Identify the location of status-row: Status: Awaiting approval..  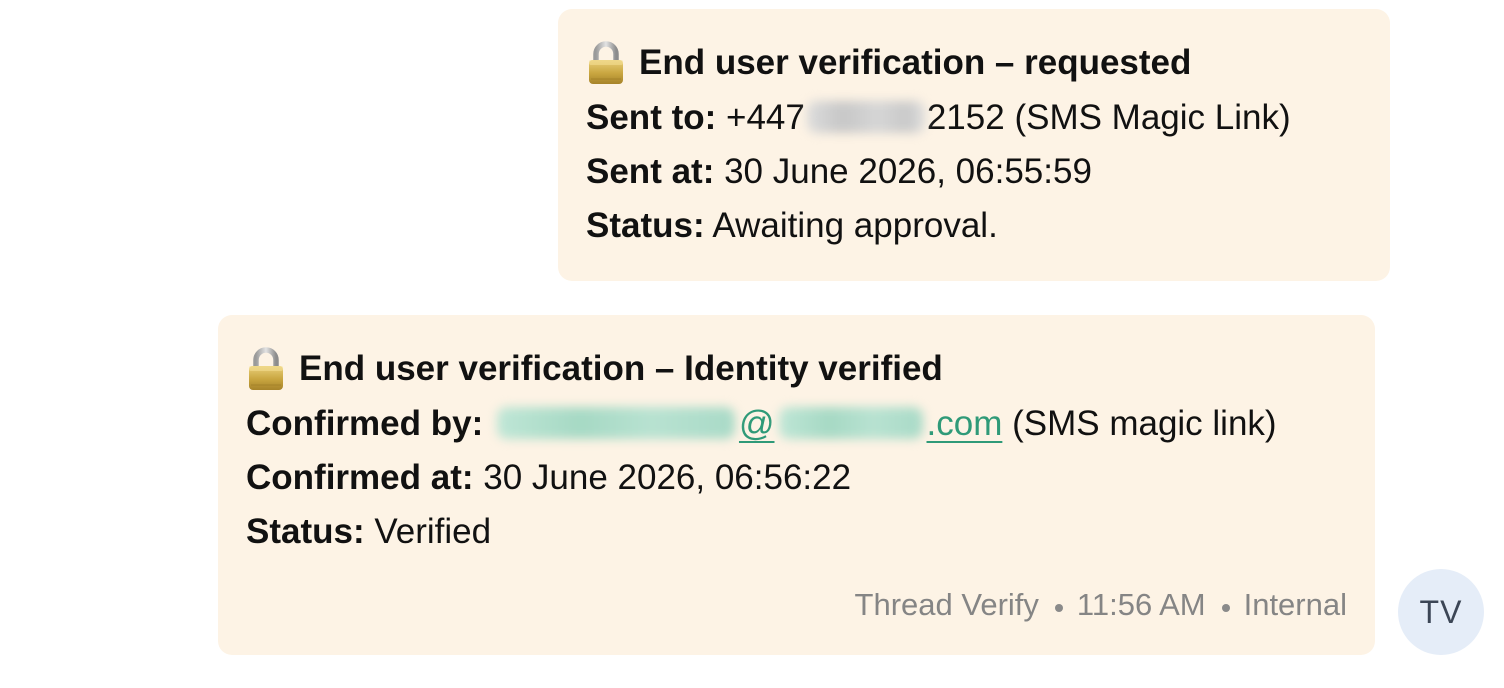
(974, 226).